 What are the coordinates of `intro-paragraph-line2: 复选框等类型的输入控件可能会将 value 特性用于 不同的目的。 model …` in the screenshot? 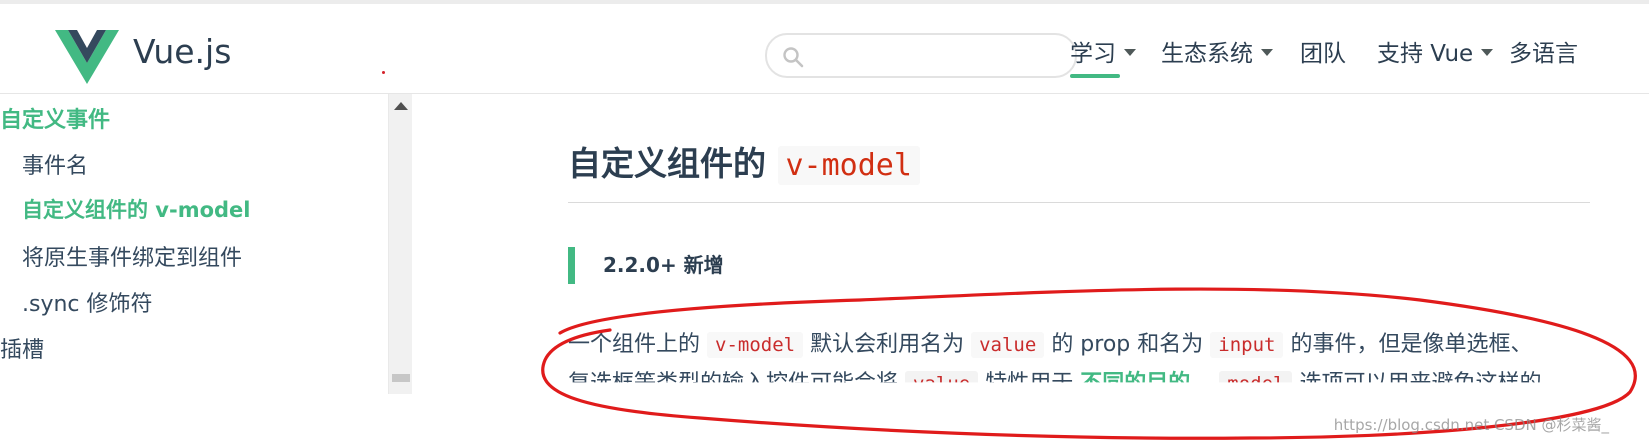 It's located at (1055, 382).